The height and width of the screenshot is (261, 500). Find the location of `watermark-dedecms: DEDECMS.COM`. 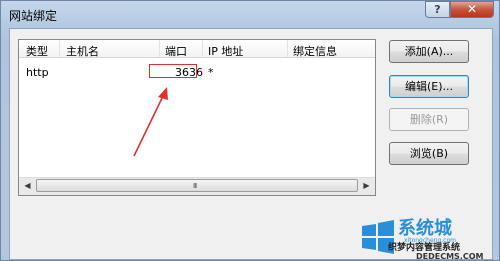

watermark-dedecms: DEDECMS.COM is located at coordinates (450, 256).